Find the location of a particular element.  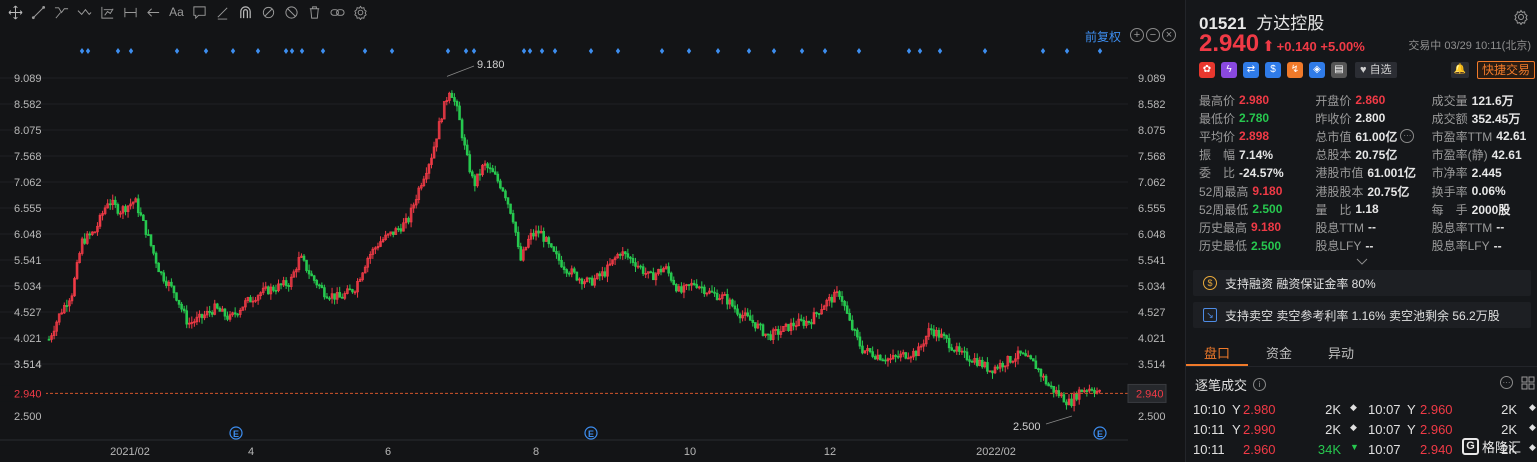

y-tick-label: 8.075 is located at coordinates (1152, 131).